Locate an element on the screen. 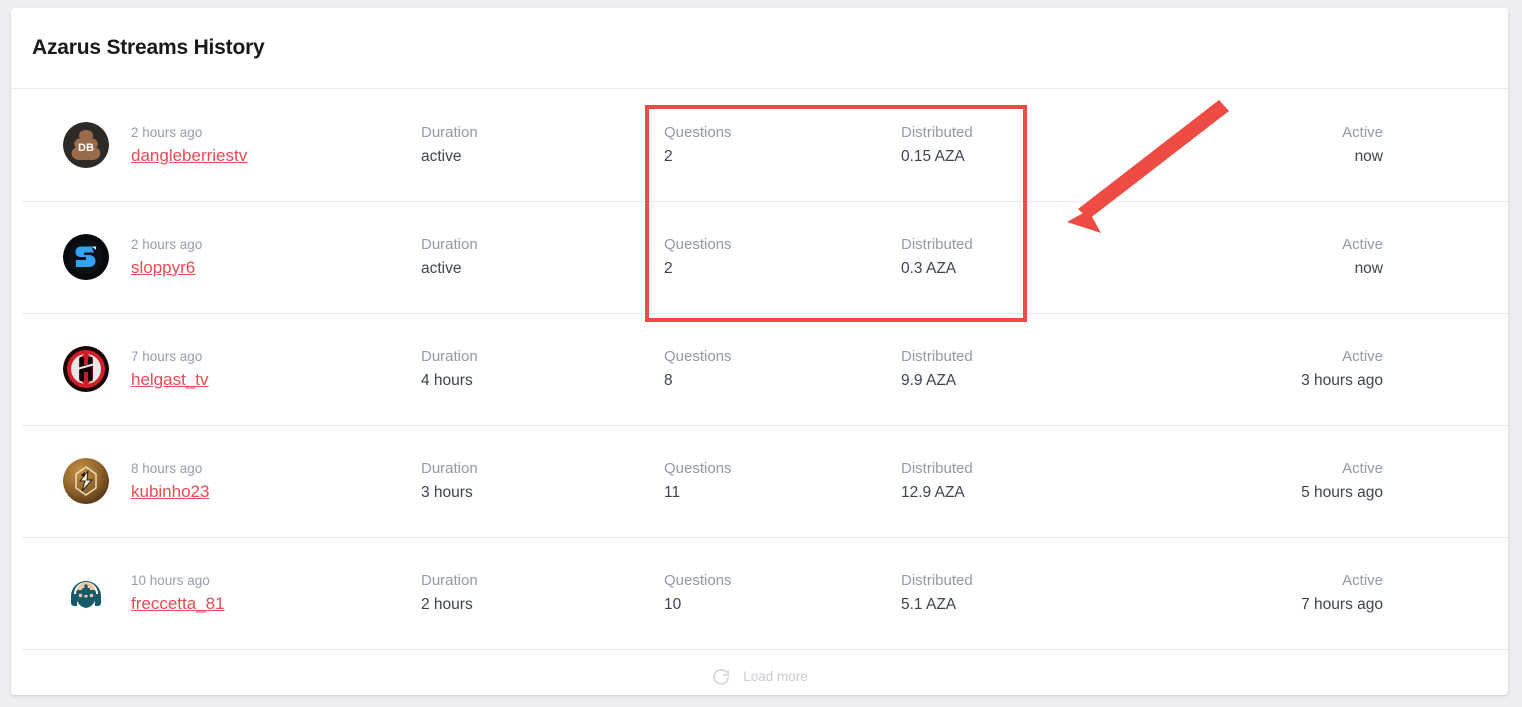 The height and width of the screenshot is (707, 1522). page-title: Azarus Streams History is located at coordinates (148, 47).